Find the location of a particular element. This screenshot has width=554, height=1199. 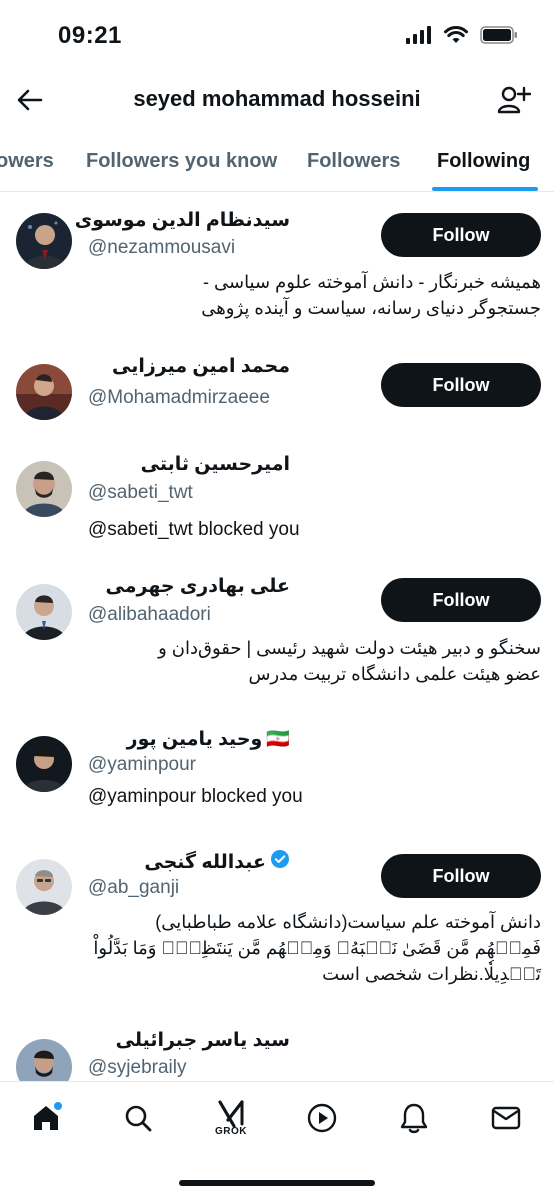

status-time: 09:21 is located at coordinates (90, 35).